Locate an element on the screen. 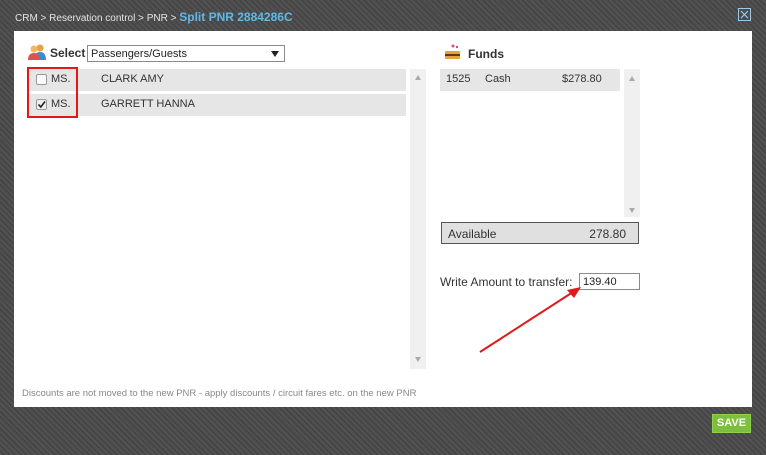  passenger-name: GARRETT HANNA is located at coordinates (148, 104).